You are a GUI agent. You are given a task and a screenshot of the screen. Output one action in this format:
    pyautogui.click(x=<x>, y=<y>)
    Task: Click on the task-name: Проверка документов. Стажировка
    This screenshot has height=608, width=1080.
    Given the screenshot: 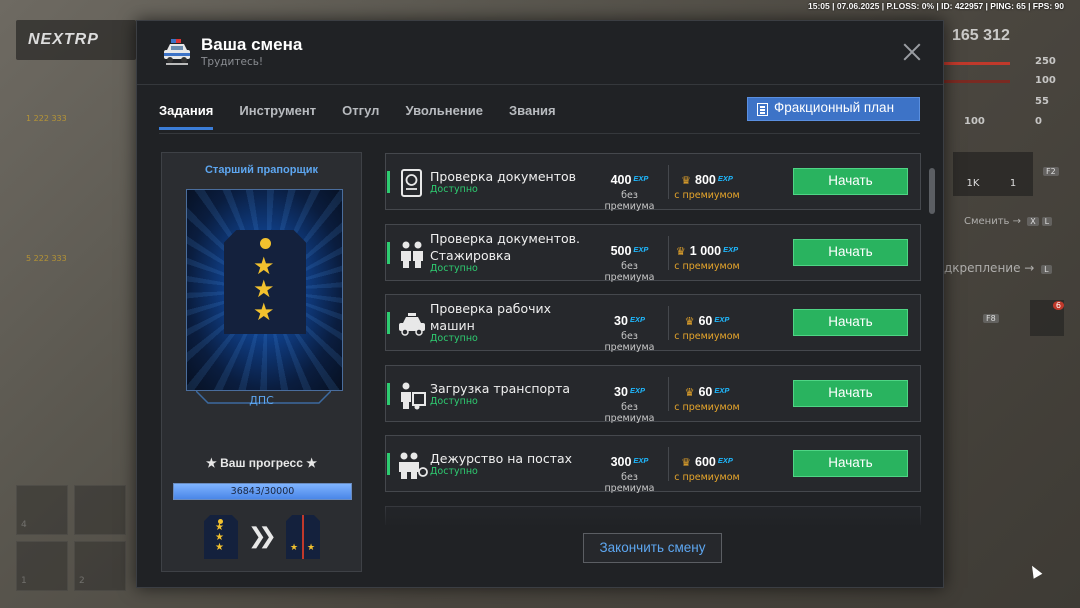 What is the action you would take?
    pyautogui.click(x=505, y=246)
    